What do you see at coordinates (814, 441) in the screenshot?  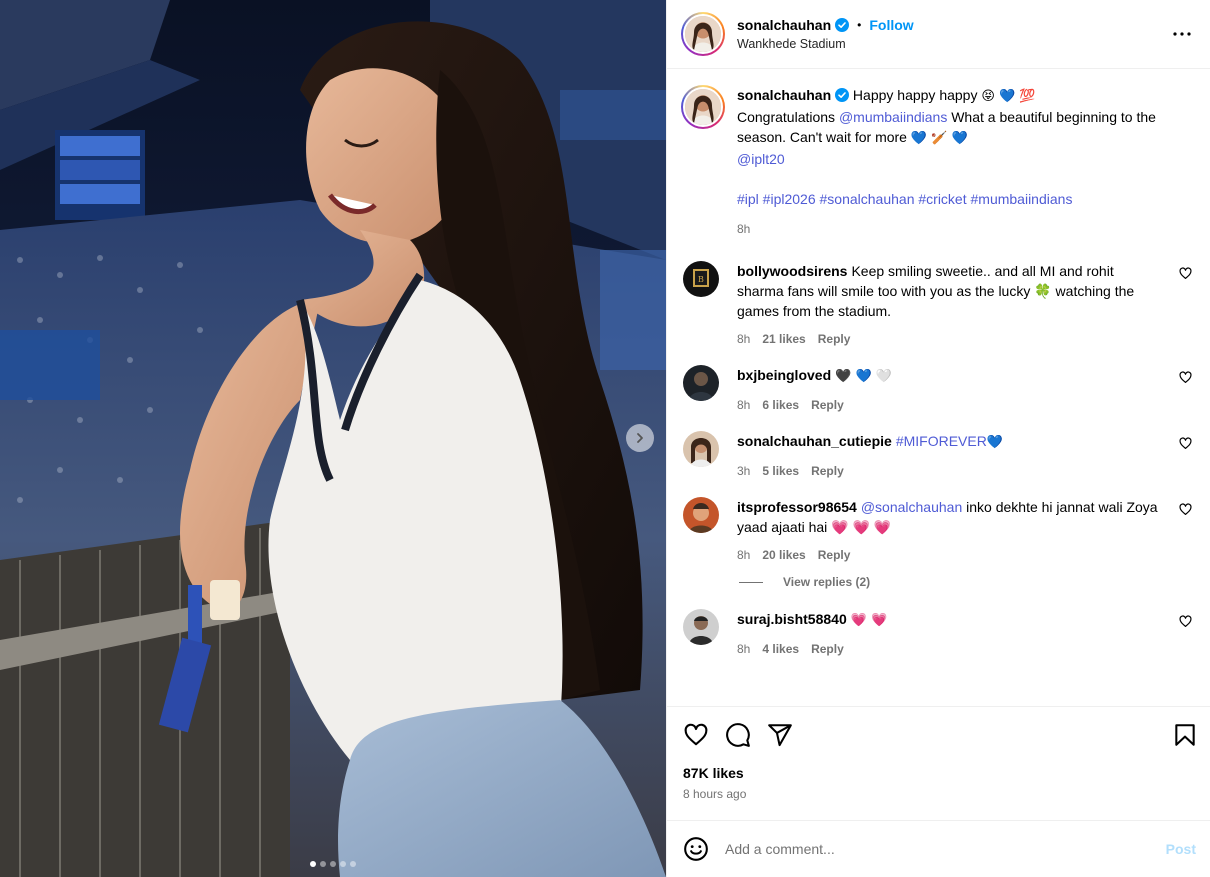 I see `comment-username: sonalchauhan_cutiepie` at bounding box center [814, 441].